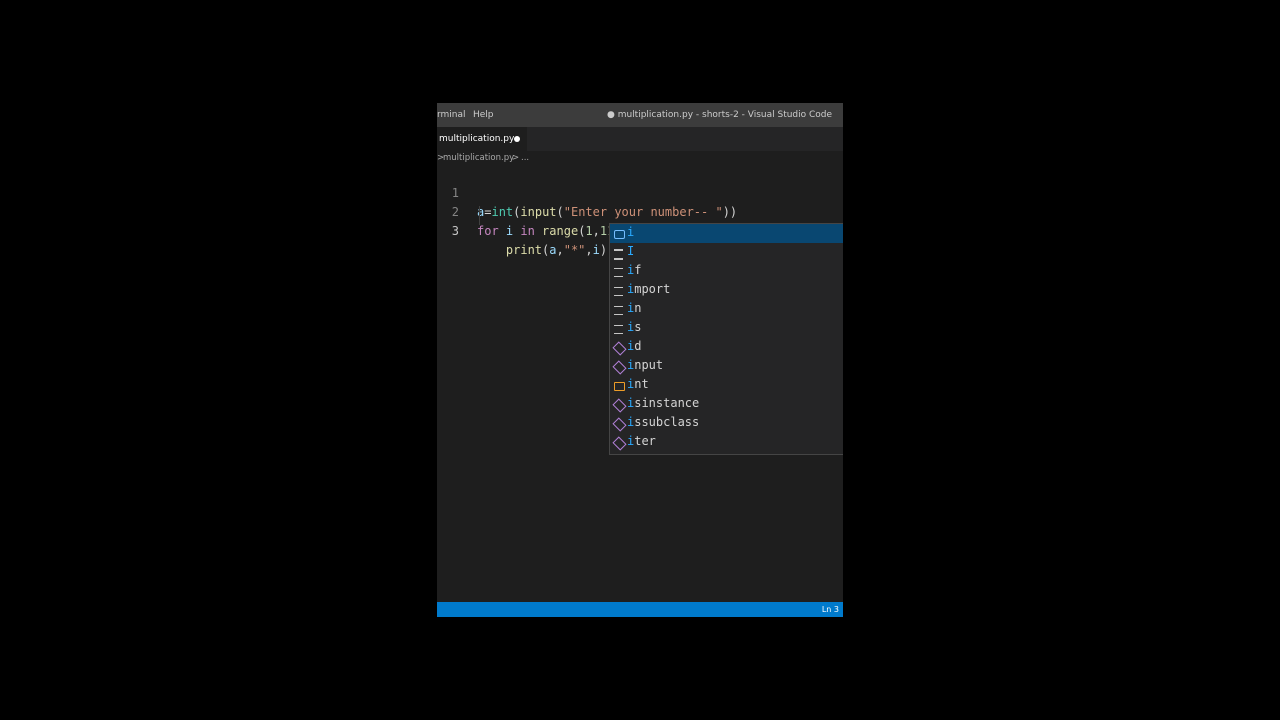 This screenshot has width=1280, height=720. What do you see at coordinates (641, 384) in the screenshot?
I see `suggestion-rest: nt` at bounding box center [641, 384].